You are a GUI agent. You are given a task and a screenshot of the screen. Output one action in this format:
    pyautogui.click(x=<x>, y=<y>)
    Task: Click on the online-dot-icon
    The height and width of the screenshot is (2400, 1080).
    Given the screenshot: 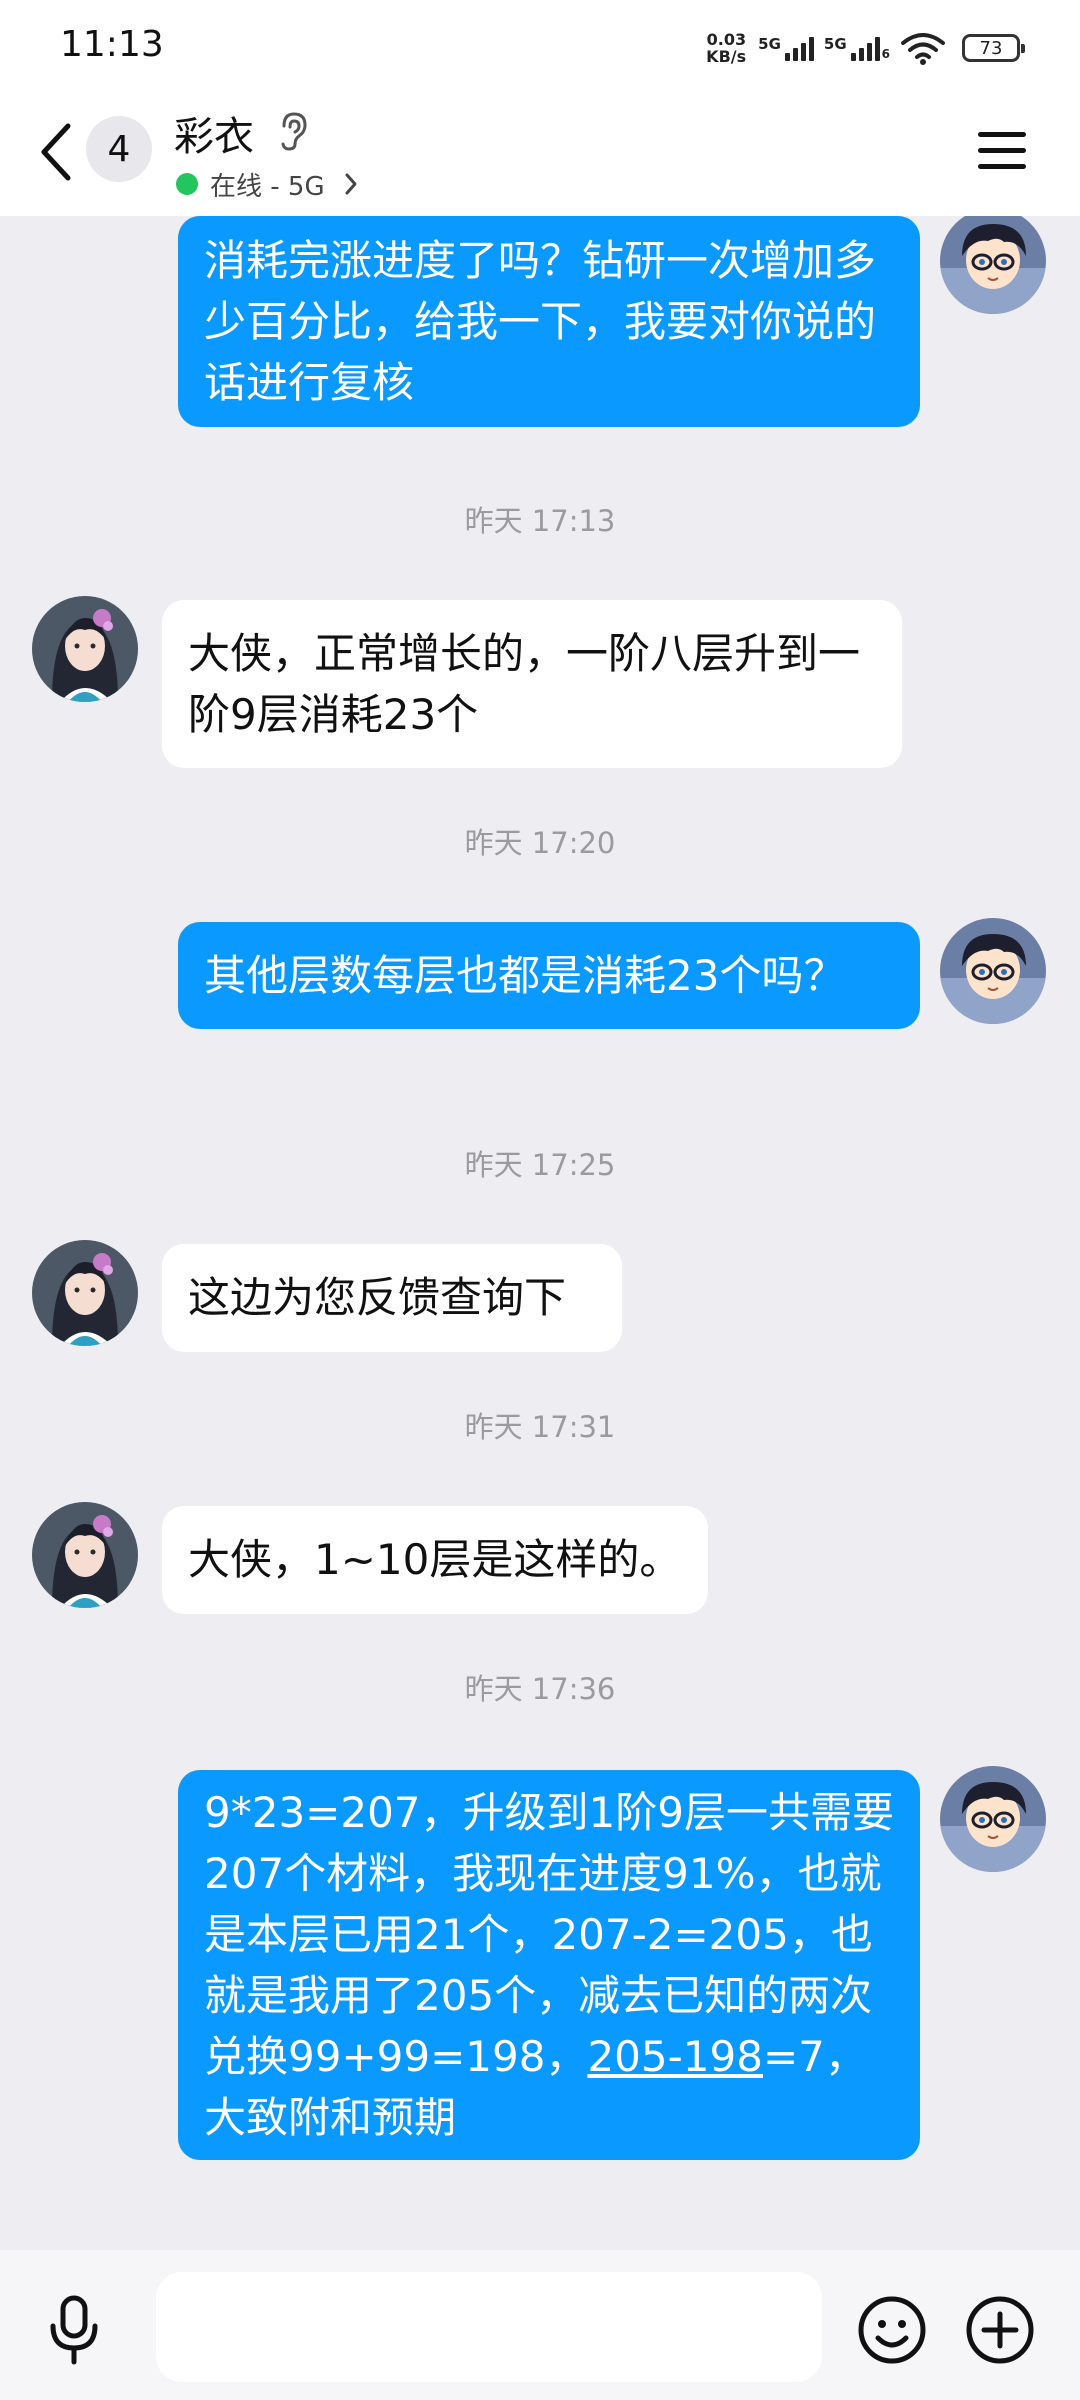 What is the action you would take?
    pyautogui.click(x=187, y=184)
    